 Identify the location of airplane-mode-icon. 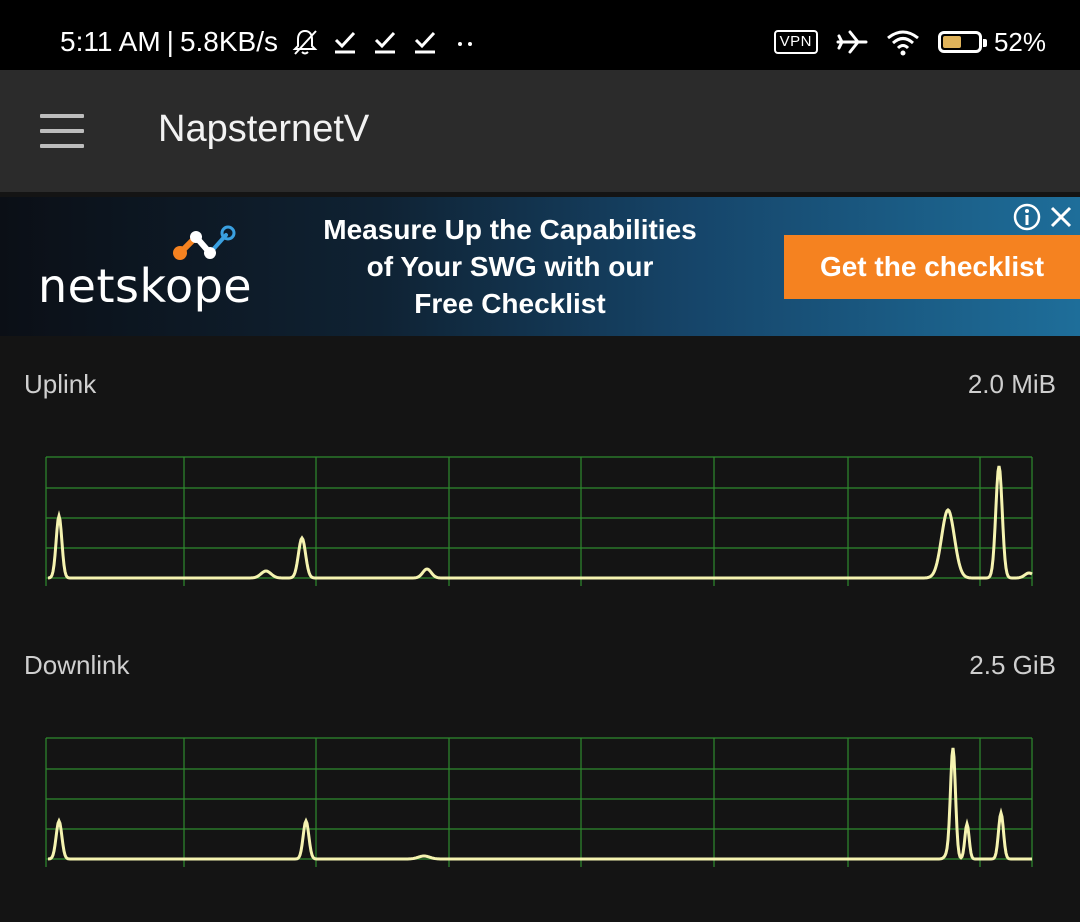
(852, 42).